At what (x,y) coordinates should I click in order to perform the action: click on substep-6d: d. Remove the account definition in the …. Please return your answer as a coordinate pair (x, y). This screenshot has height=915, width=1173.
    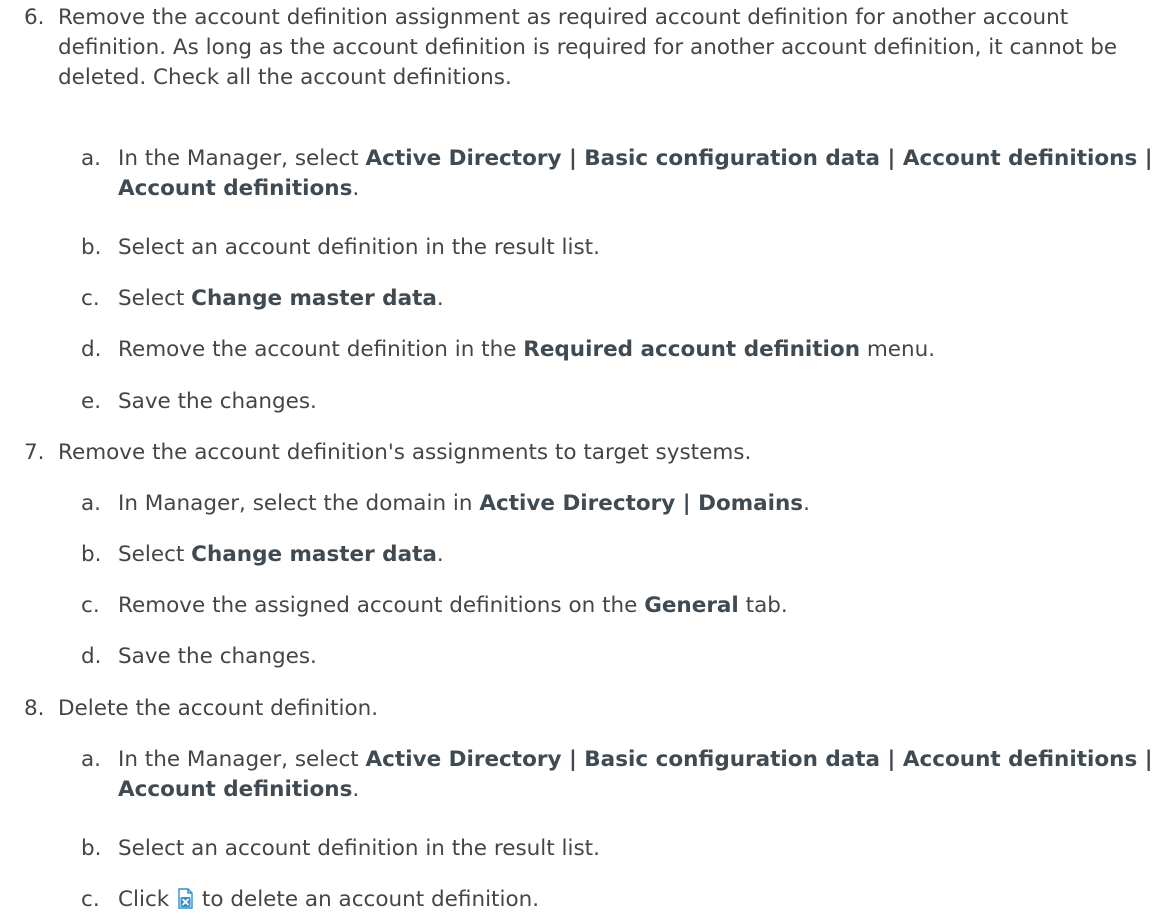
    Looking at the image, I should click on (621, 350).